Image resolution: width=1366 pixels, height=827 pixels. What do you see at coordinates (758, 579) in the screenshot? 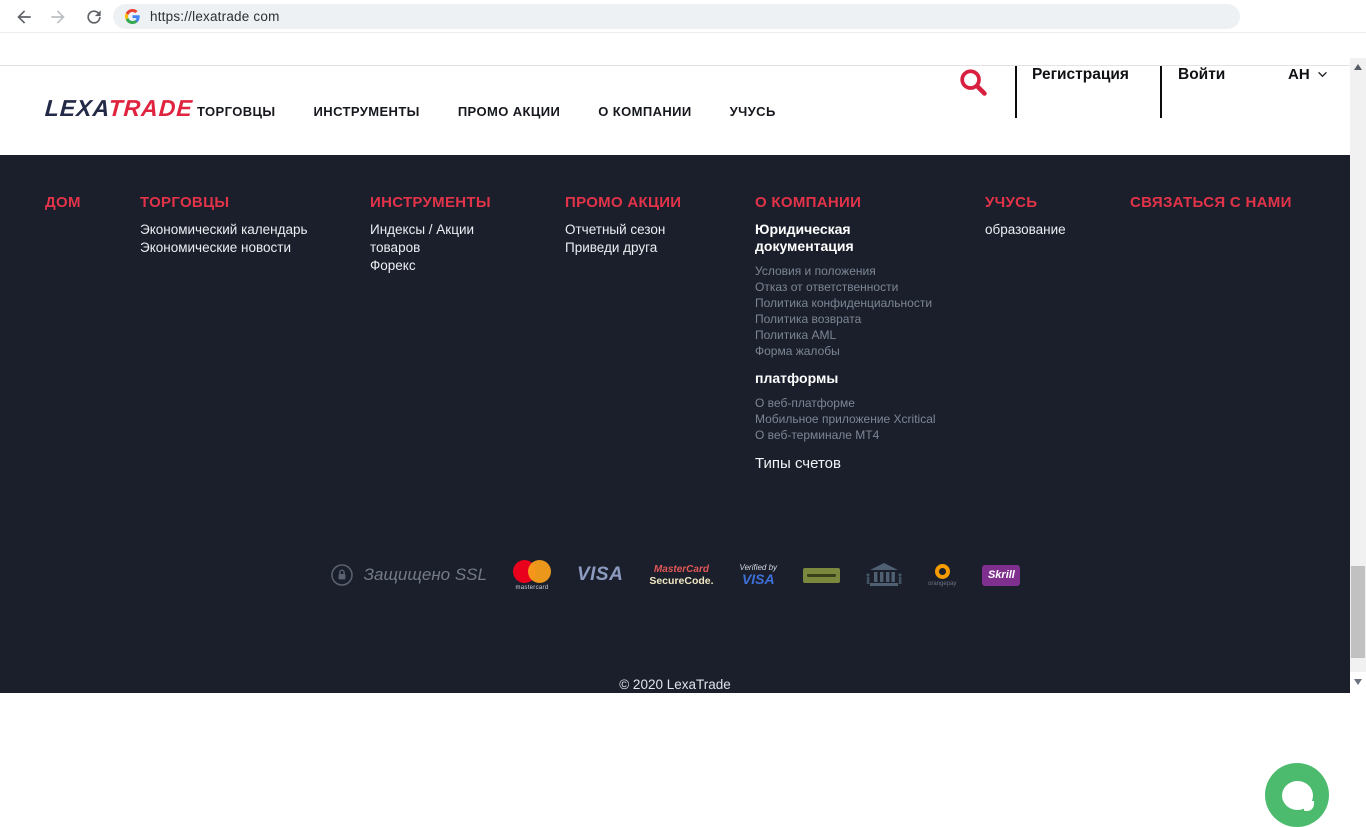
I see `verified-line2: VISA` at bounding box center [758, 579].